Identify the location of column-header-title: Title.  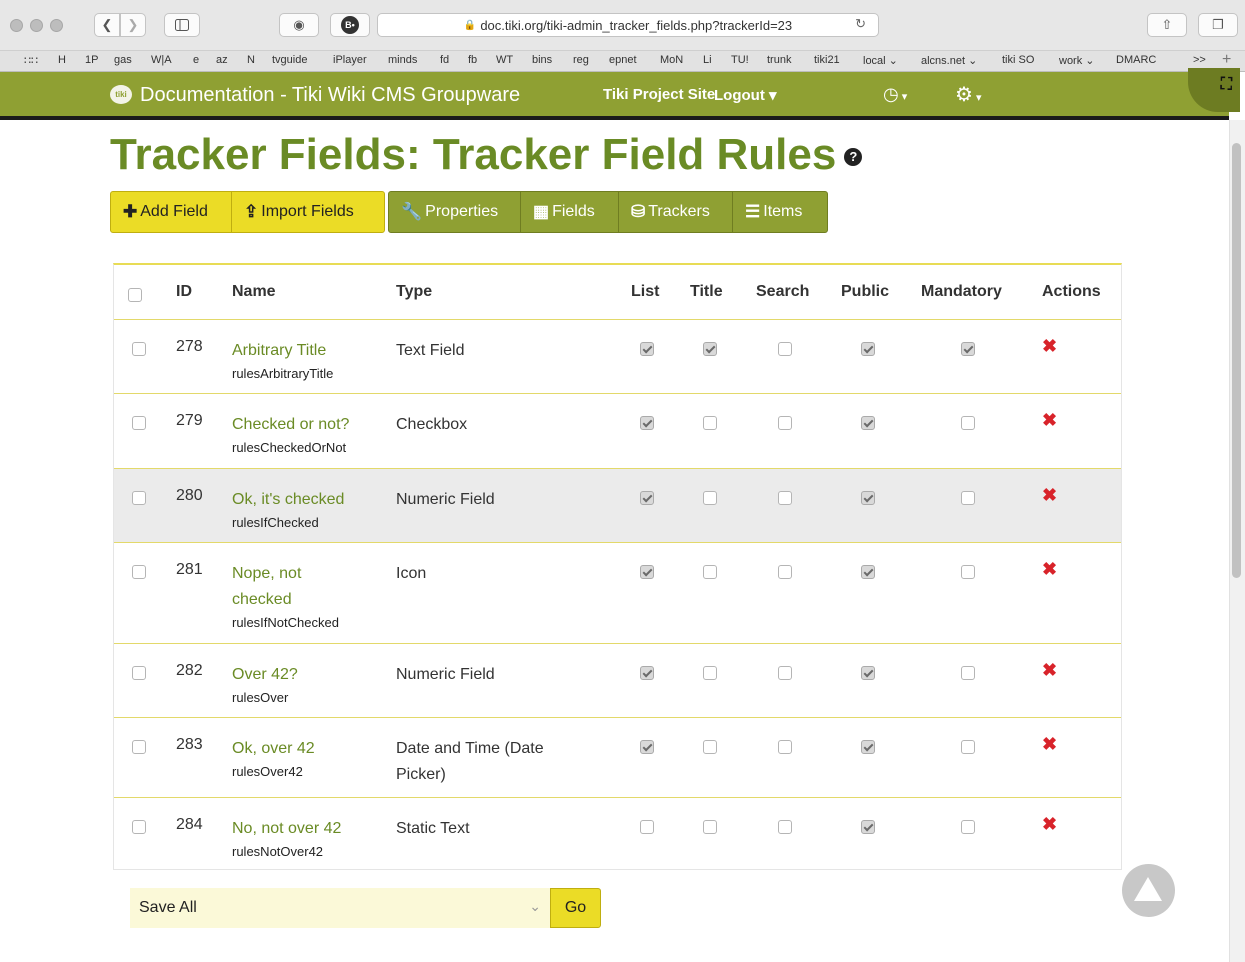
(706, 292).